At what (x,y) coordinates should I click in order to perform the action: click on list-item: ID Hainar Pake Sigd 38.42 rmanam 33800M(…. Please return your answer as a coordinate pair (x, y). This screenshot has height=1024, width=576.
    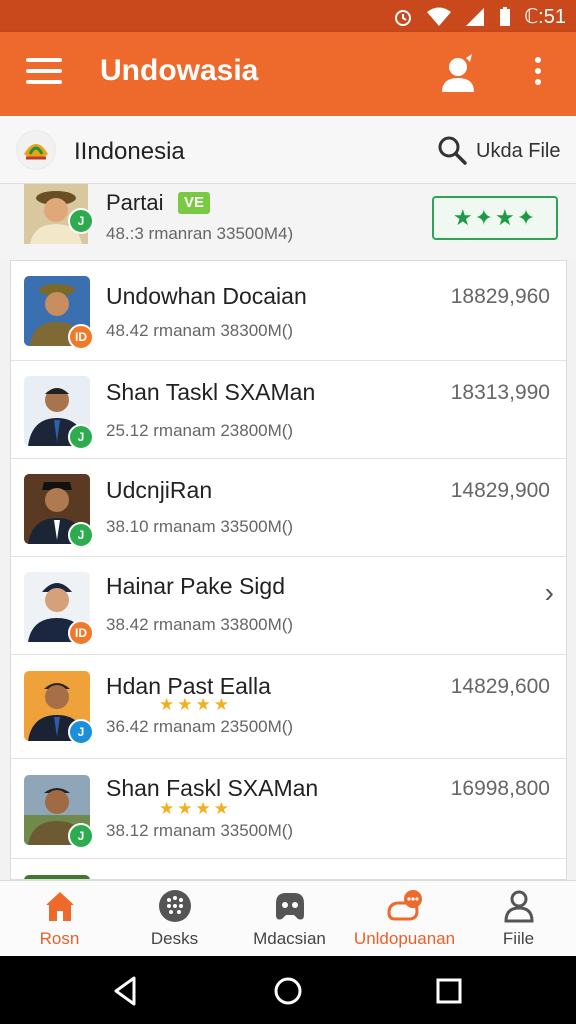
    Looking at the image, I should click on (288, 606).